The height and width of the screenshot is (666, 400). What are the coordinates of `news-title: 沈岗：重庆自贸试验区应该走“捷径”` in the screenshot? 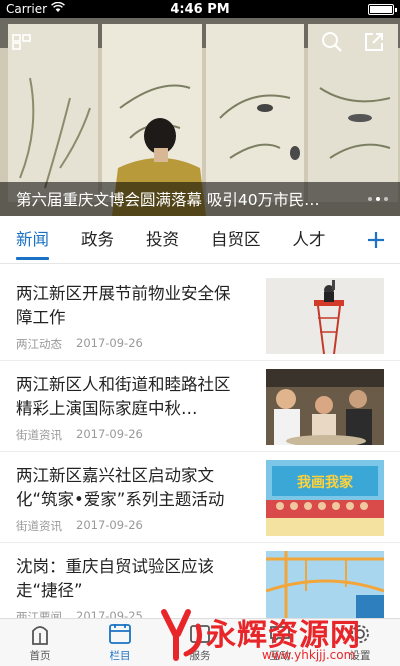 It's located at (131, 579).